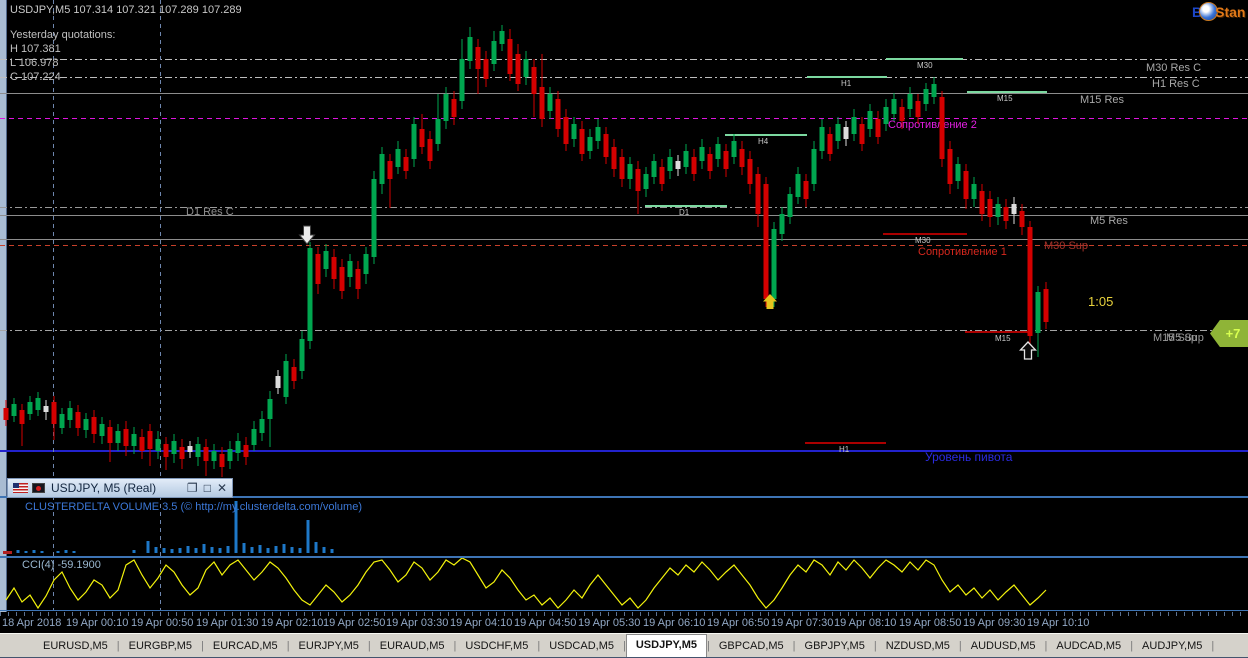 The width and height of the screenshot is (1248, 658). I want to click on tab-audusd: AUDUSD,M5, so click(1003, 647).